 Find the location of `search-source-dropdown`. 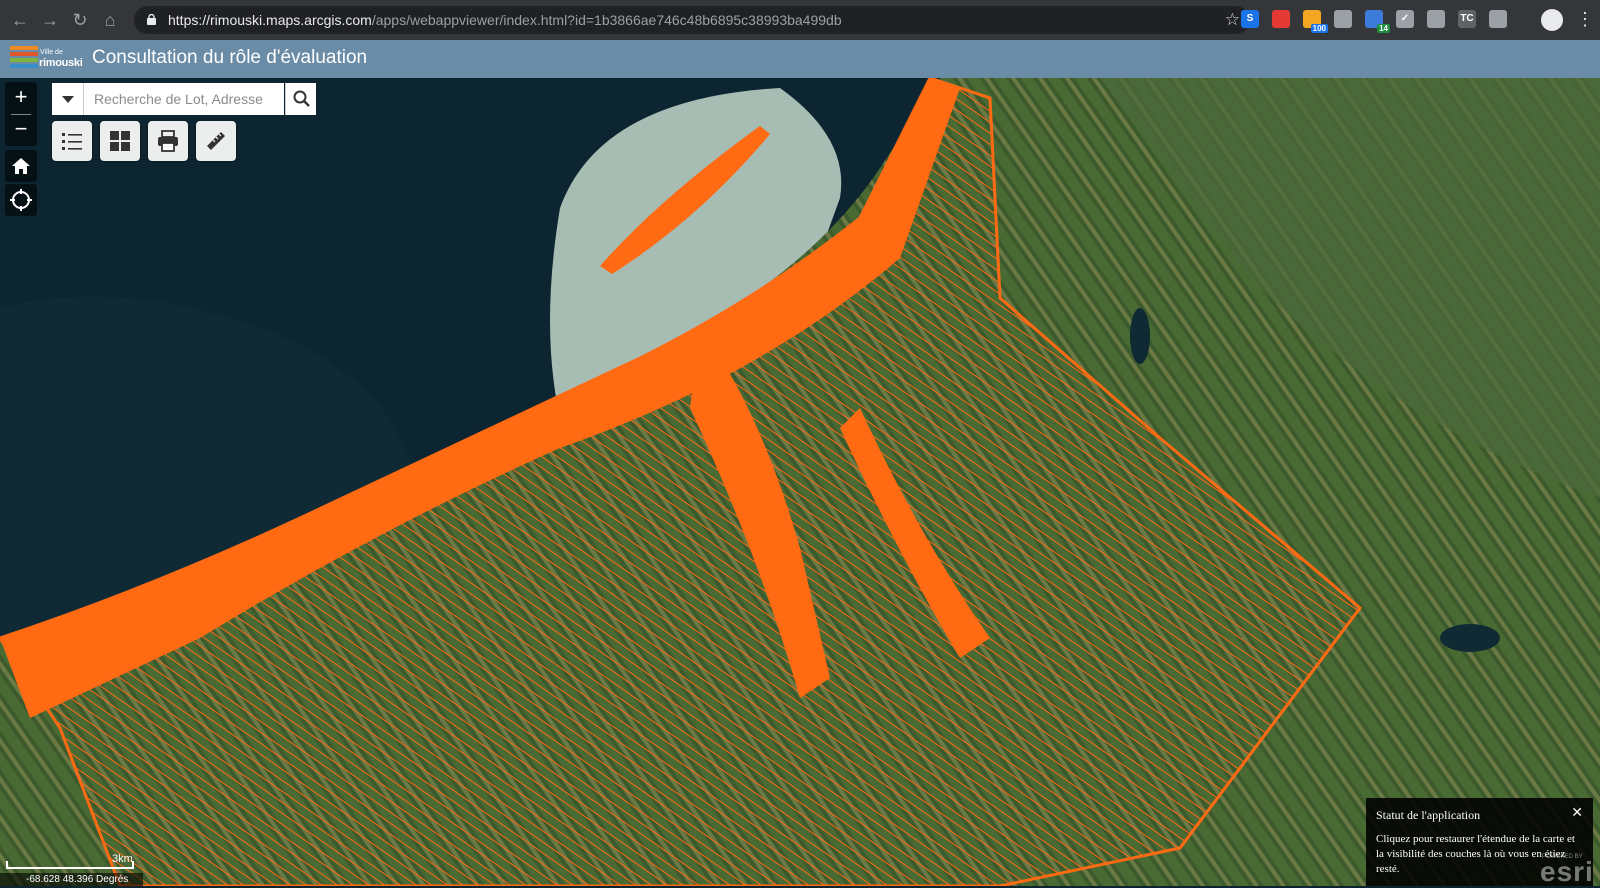

search-source-dropdown is located at coordinates (68, 99).